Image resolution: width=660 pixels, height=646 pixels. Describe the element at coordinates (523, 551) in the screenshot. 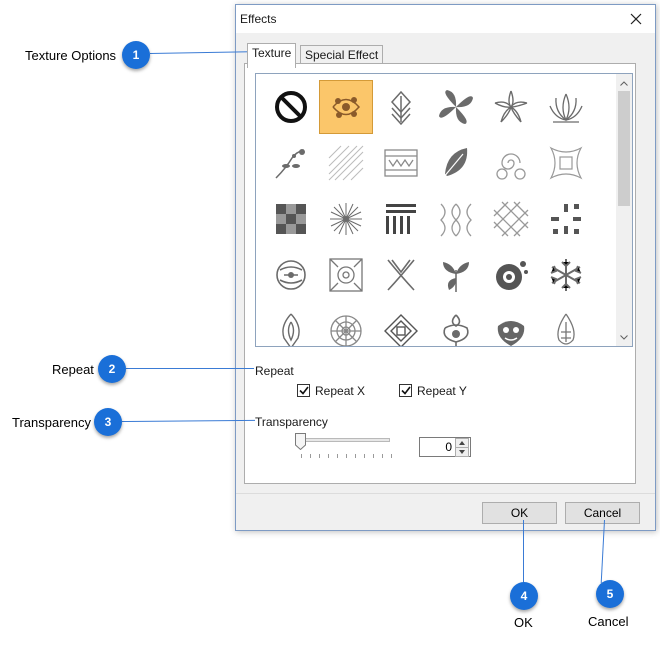

I see `callout-4-line` at that location.